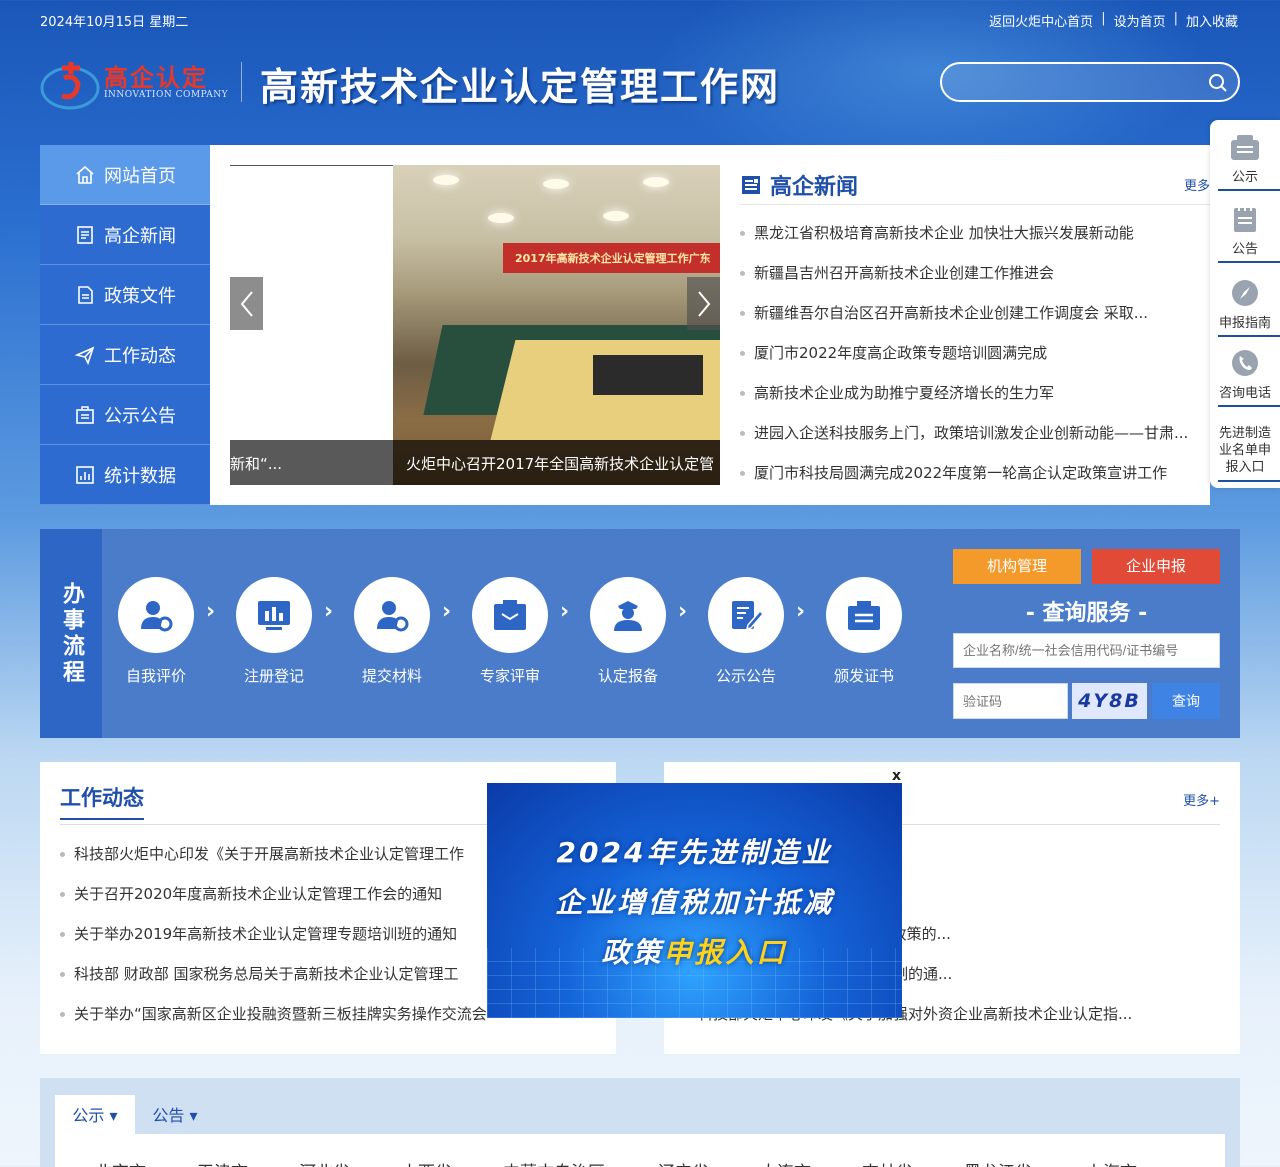  I want to click on caption-current: 火炬中心召开2017年全国高新技术企业认定管, so click(560, 464).